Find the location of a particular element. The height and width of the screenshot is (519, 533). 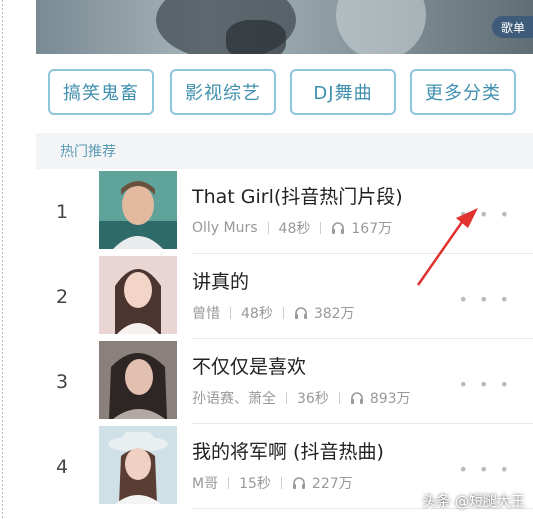

playlist-badge: 歌单 is located at coordinates (512, 27).